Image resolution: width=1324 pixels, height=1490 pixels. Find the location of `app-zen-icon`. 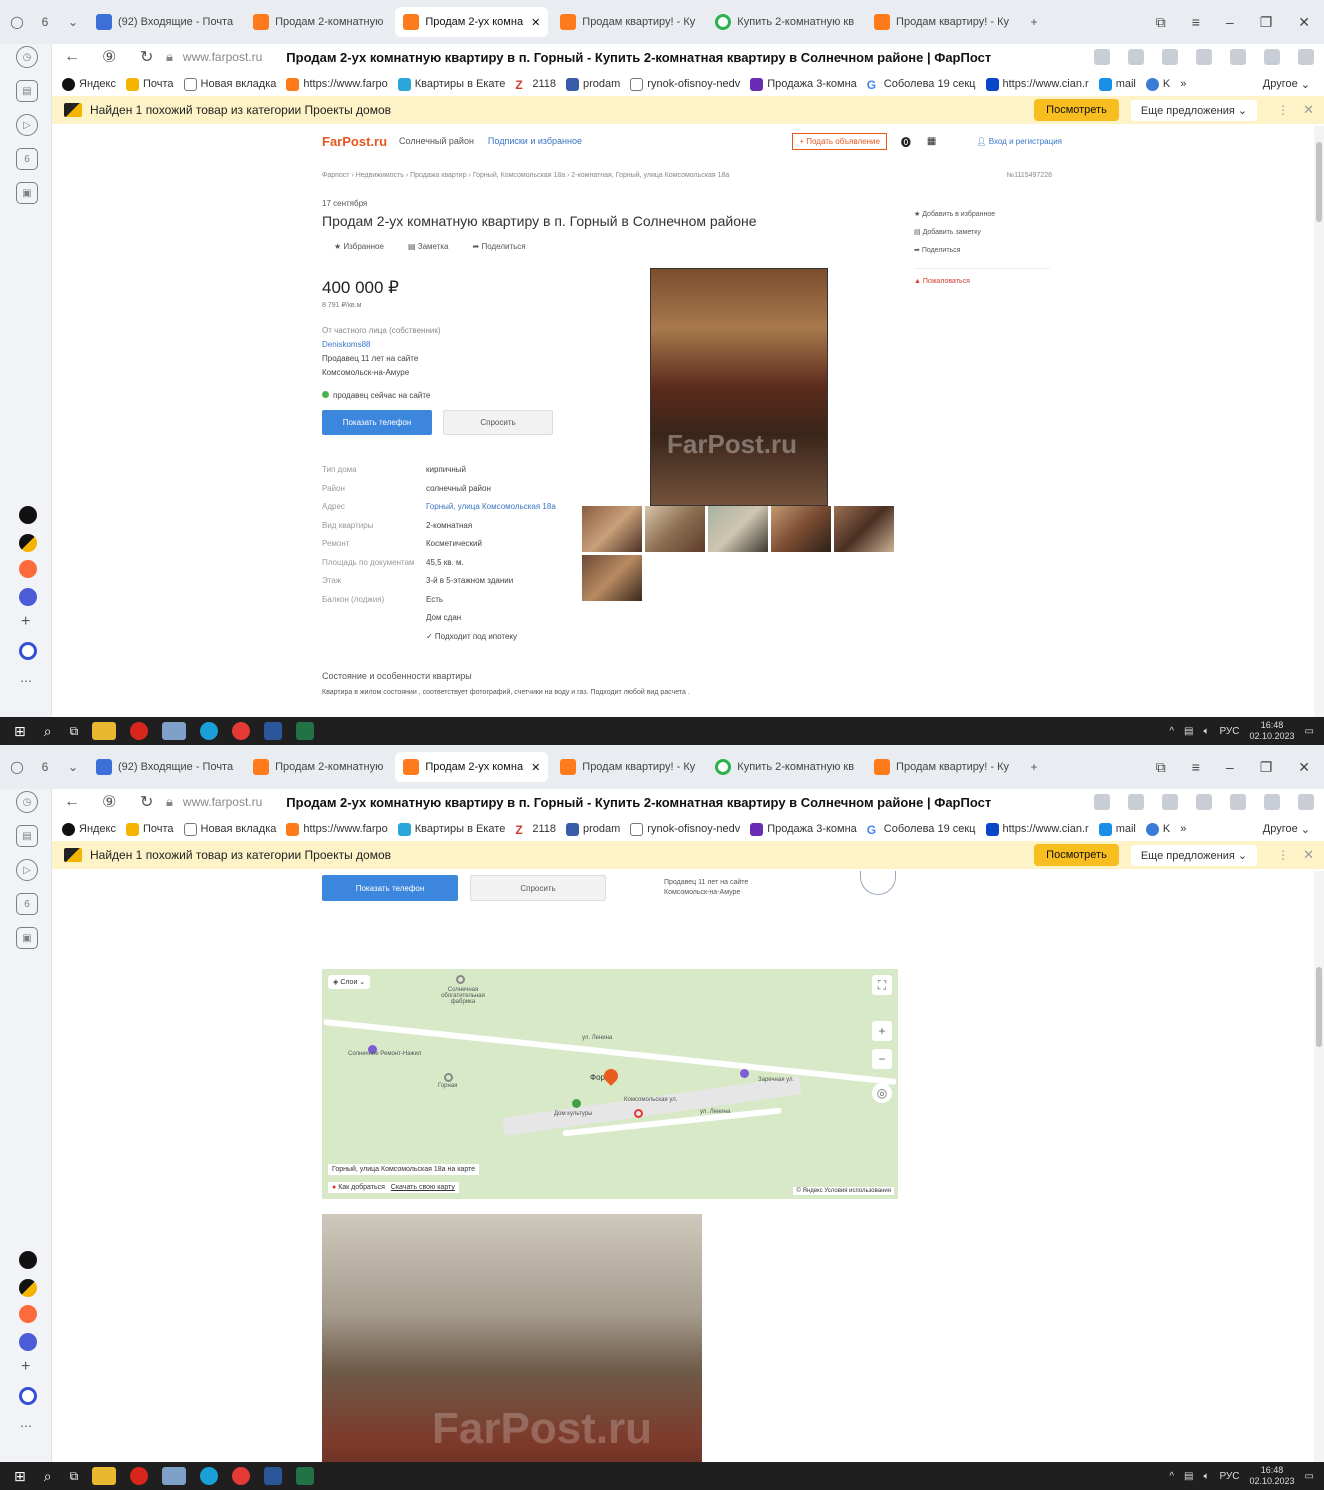

app-zen-icon is located at coordinates (28, 1288).